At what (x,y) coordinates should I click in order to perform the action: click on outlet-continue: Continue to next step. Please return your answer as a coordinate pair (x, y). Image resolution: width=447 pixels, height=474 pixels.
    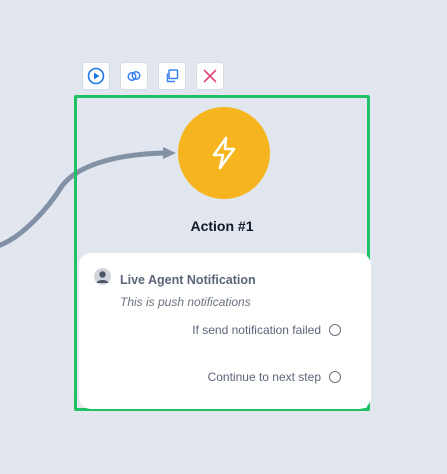
    Looking at the image, I should click on (274, 377).